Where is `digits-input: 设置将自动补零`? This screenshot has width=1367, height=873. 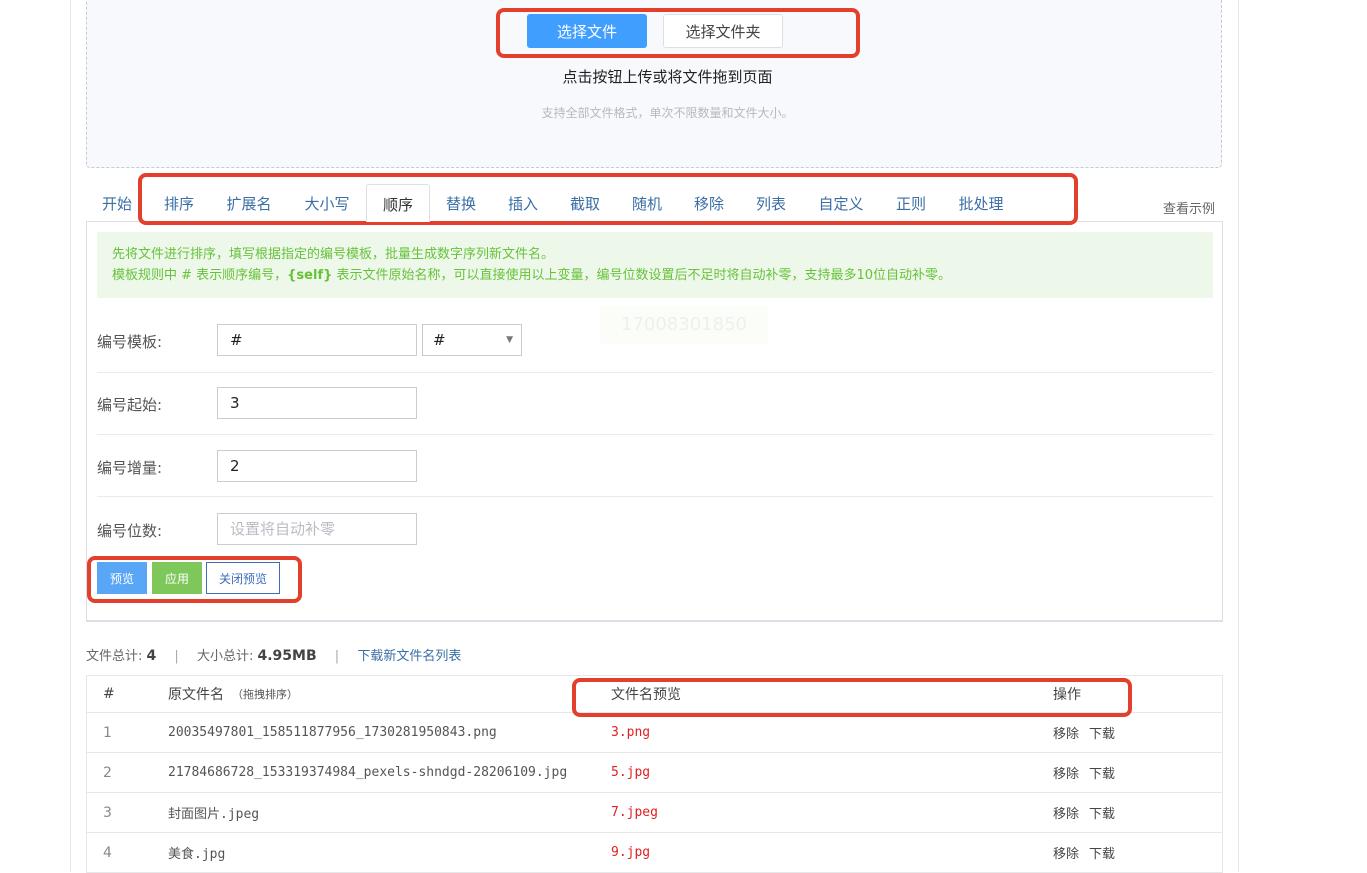 digits-input: 设置将自动补零 is located at coordinates (317, 529).